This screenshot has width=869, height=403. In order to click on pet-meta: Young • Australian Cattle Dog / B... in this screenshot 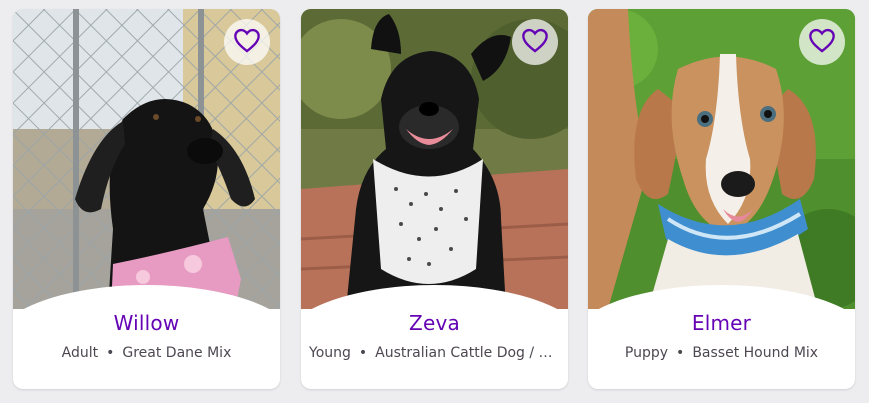, I will do `click(434, 353)`.